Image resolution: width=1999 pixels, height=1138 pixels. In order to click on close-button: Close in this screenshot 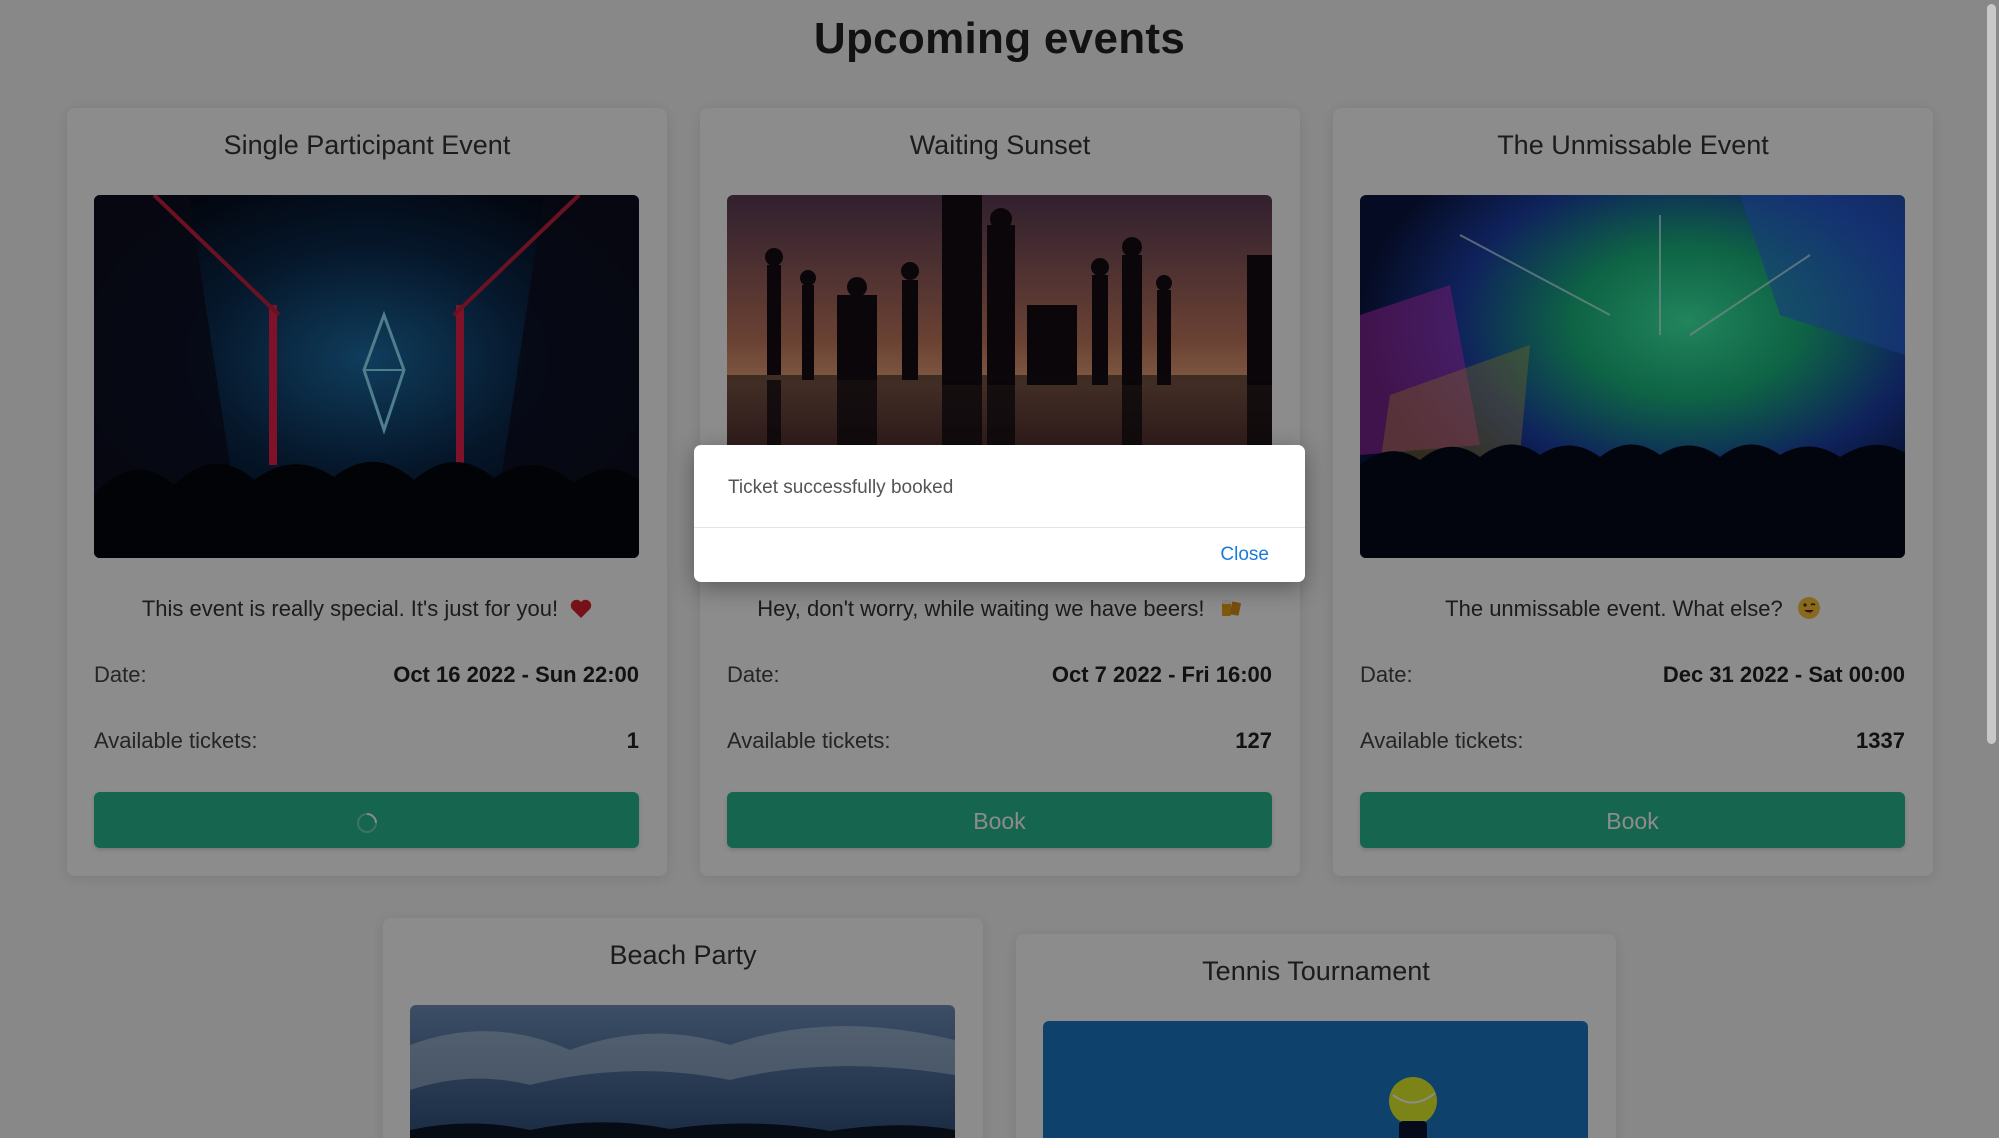, I will do `click(1244, 555)`.